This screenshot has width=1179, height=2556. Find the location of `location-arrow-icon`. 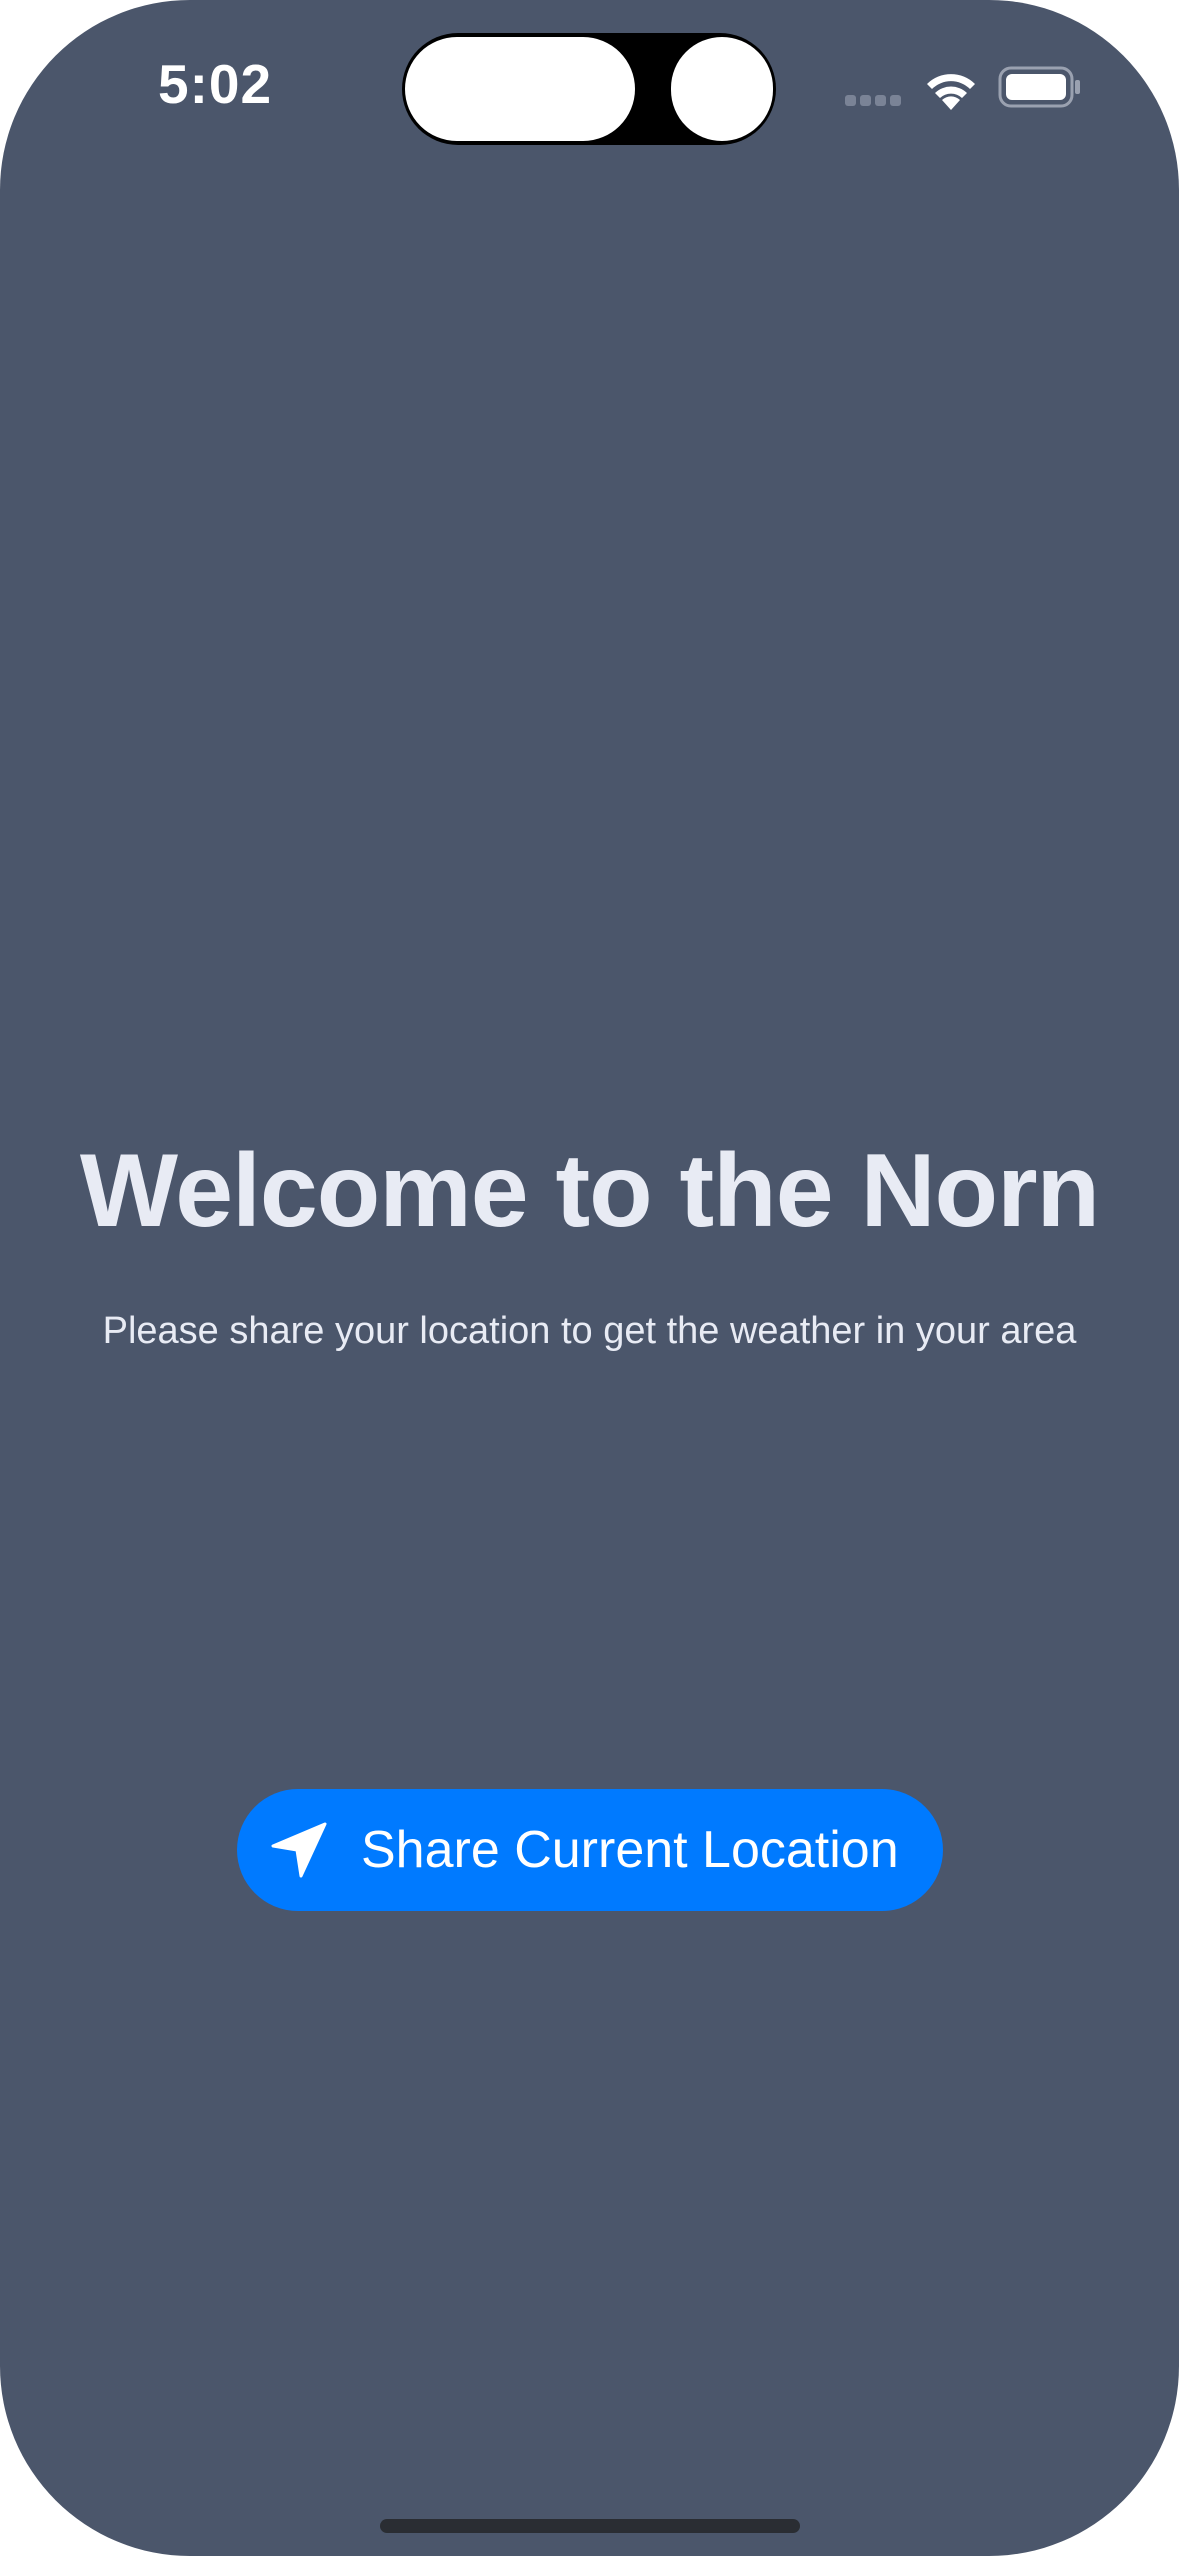

location-arrow-icon is located at coordinates (299, 1850).